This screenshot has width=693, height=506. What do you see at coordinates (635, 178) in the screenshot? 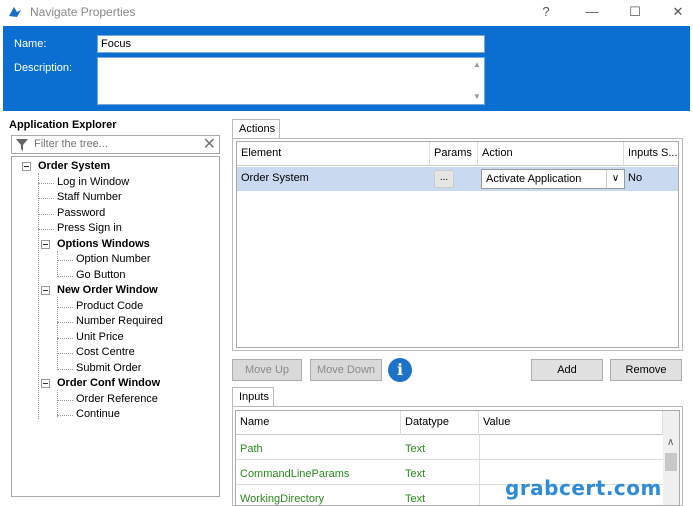
I see `inputs-set-cell: No` at bounding box center [635, 178].